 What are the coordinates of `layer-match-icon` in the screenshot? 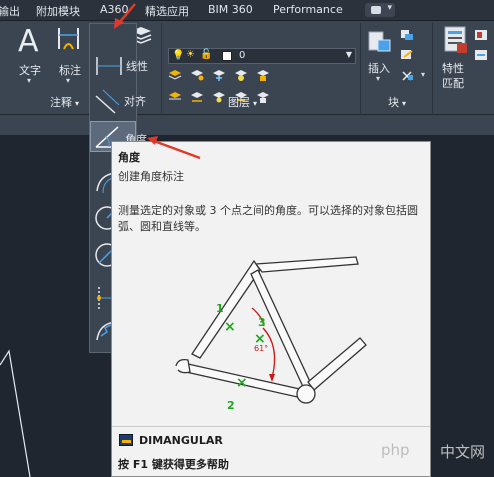 It's located at (175, 97).